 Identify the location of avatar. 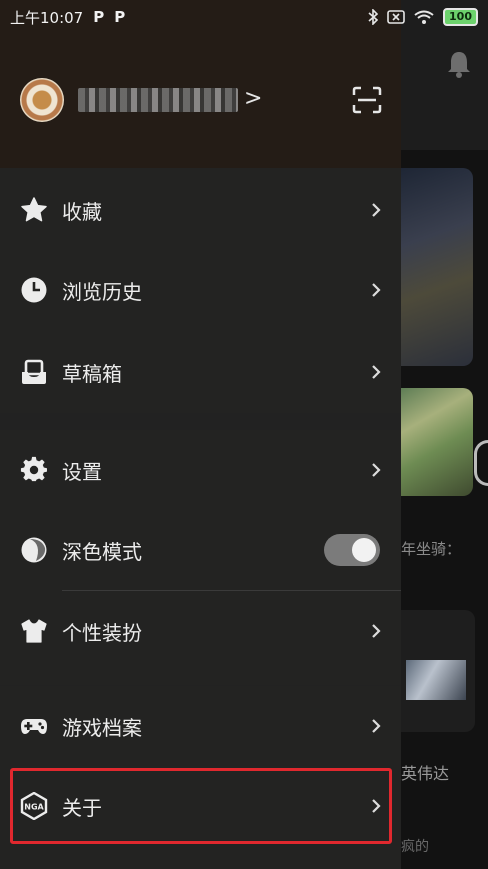
(42, 100).